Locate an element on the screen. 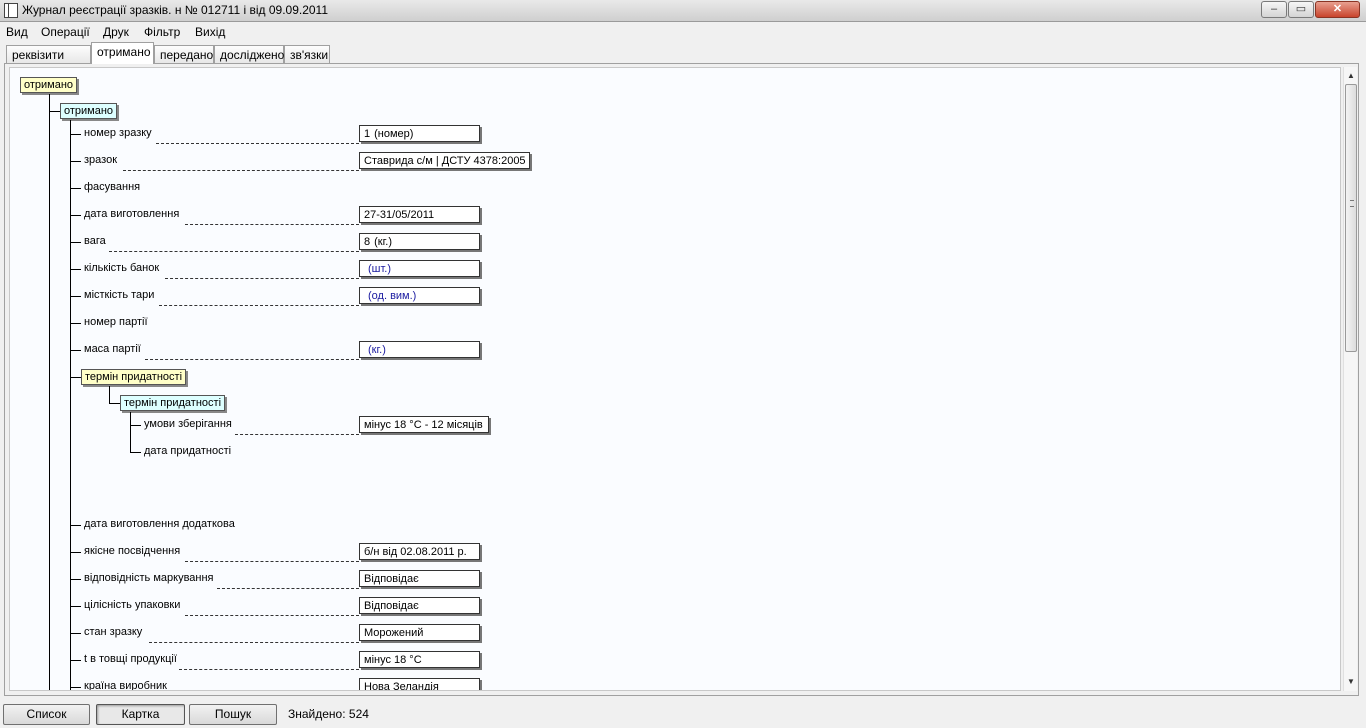  field-label: якісне посвідчення is located at coordinates (132, 551).